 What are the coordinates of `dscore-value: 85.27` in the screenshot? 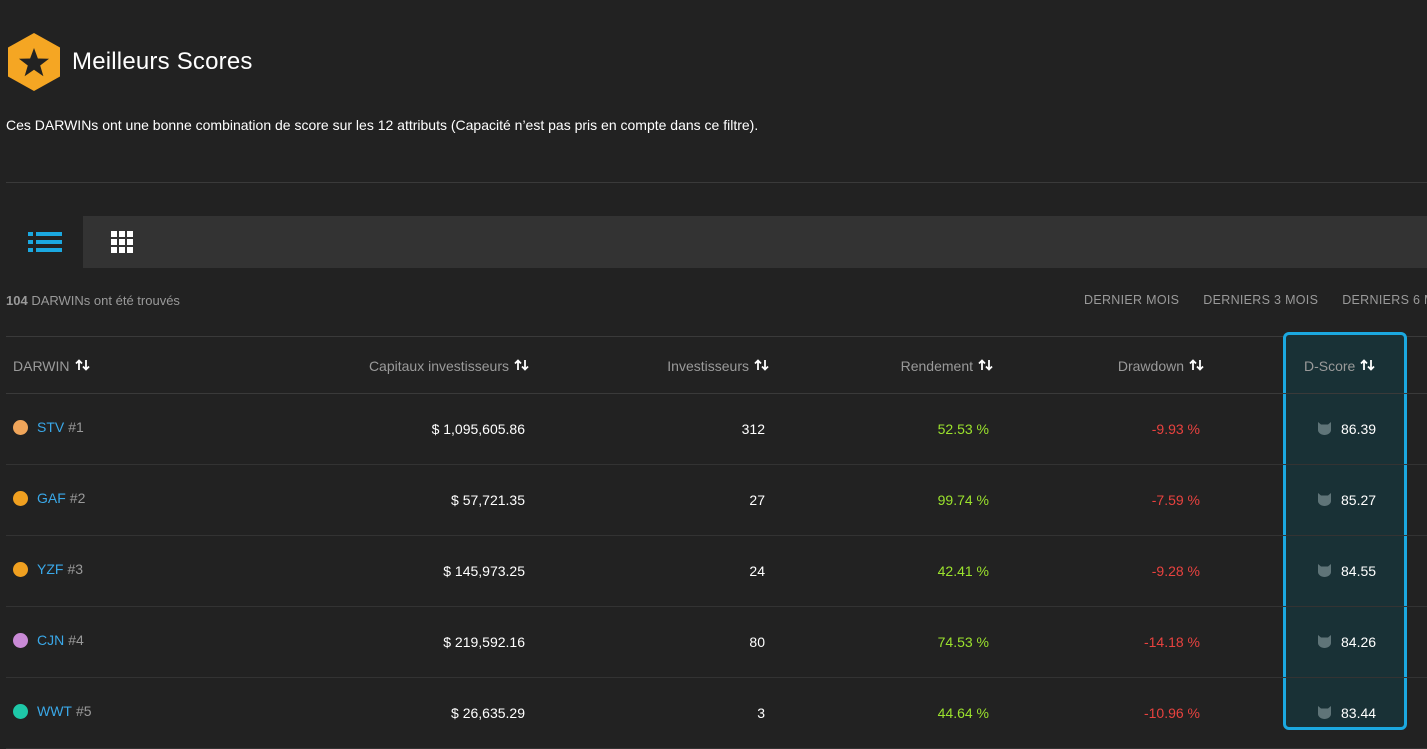 It's located at (1359, 500).